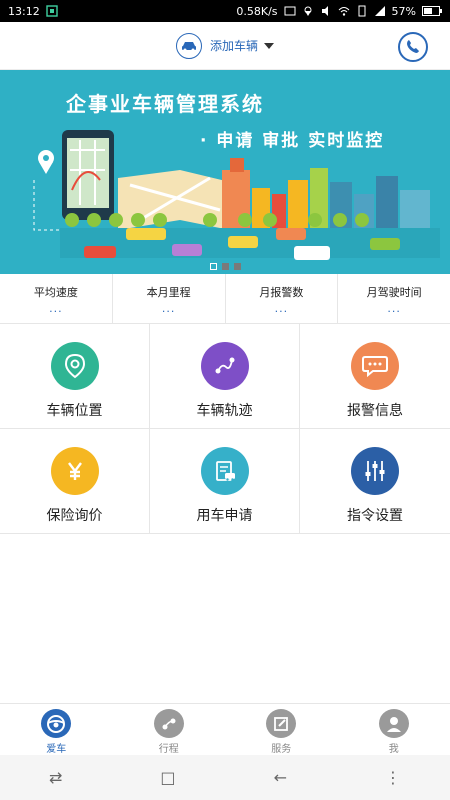 The height and width of the screenshot is (800, 450). Describe the element at coordinates (280, 777) in the screenshot. I see `back-icon: ←` at that location.